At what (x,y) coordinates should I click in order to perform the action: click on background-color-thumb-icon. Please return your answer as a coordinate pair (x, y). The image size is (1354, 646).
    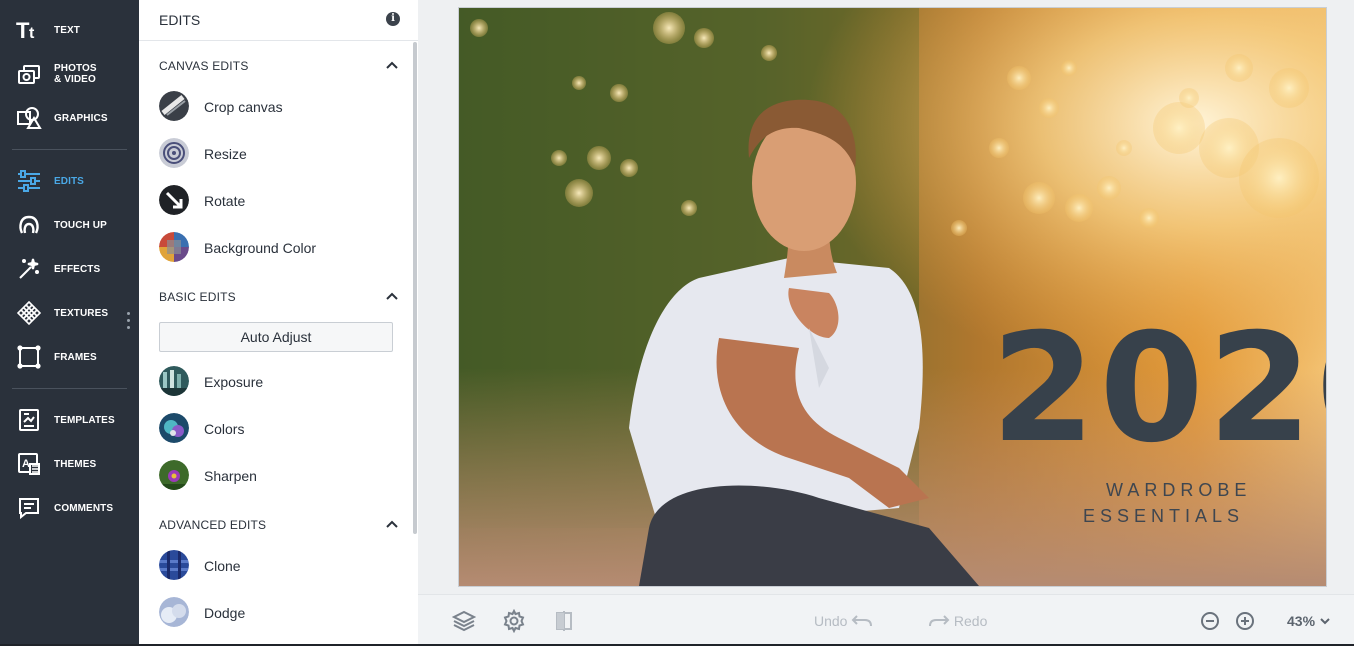
    Looking at the image, I should click on (174, 247).